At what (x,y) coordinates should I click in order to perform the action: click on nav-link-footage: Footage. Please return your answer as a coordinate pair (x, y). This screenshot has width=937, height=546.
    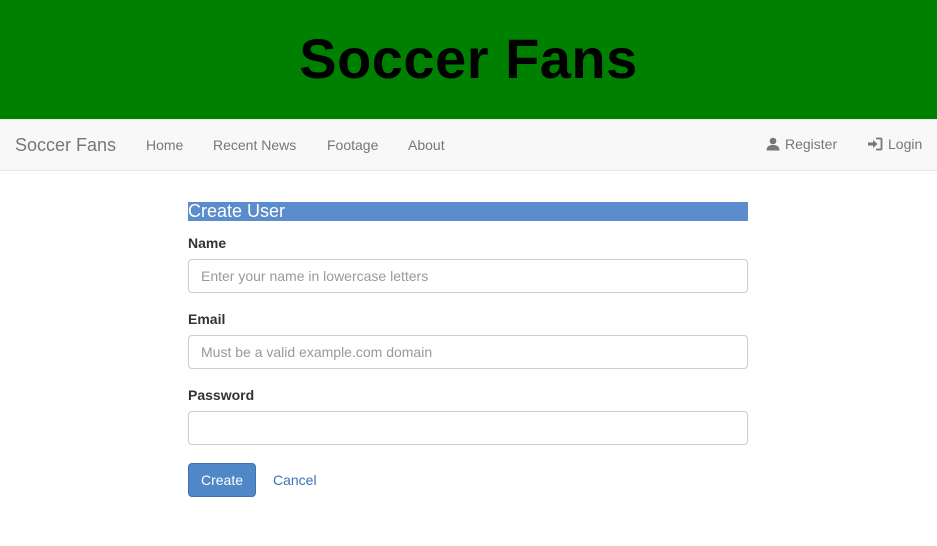
    Looking at the image, I should click on (352, 145).